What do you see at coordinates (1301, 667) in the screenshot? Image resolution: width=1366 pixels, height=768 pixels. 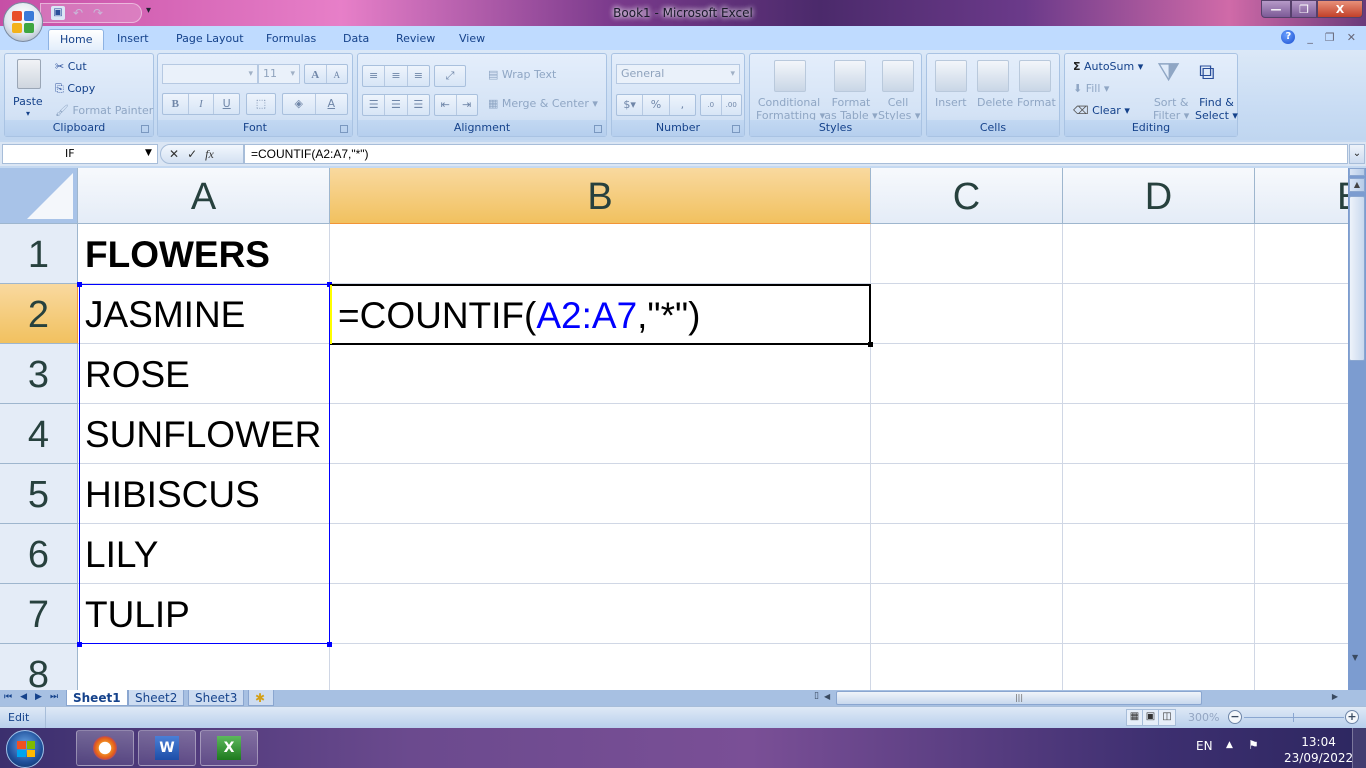 I see `cell-e8` at bounding box center [1301, 667].